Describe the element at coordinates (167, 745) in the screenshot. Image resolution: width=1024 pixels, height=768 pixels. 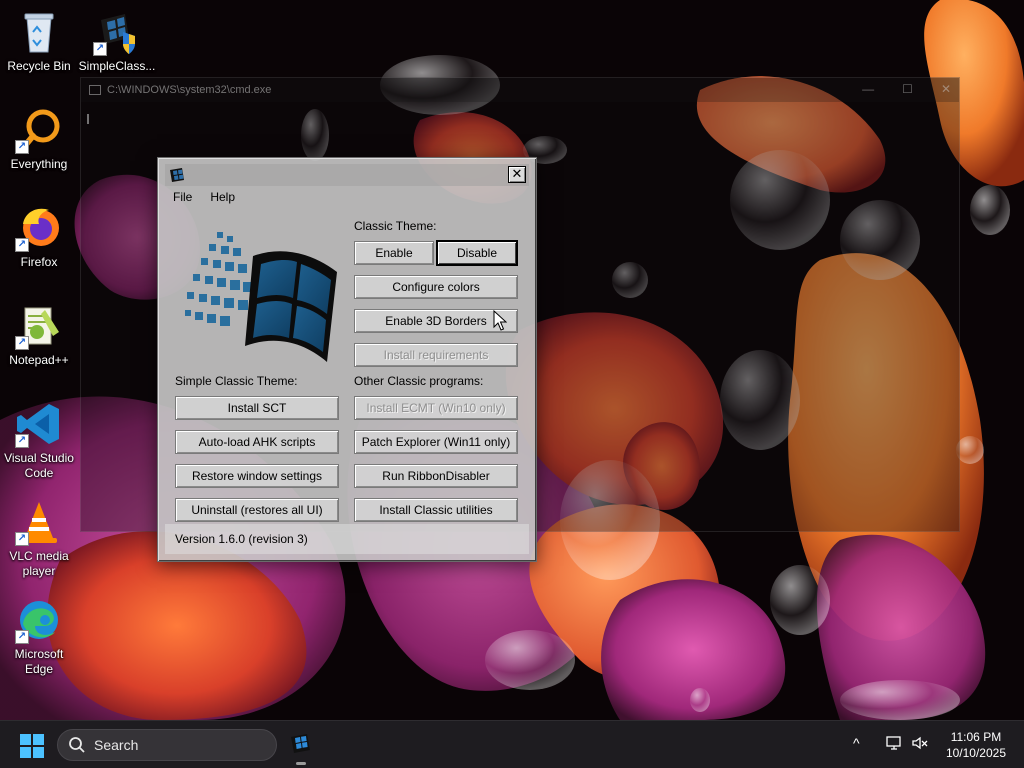
I see `taskbar-search-box: Search` at that location.